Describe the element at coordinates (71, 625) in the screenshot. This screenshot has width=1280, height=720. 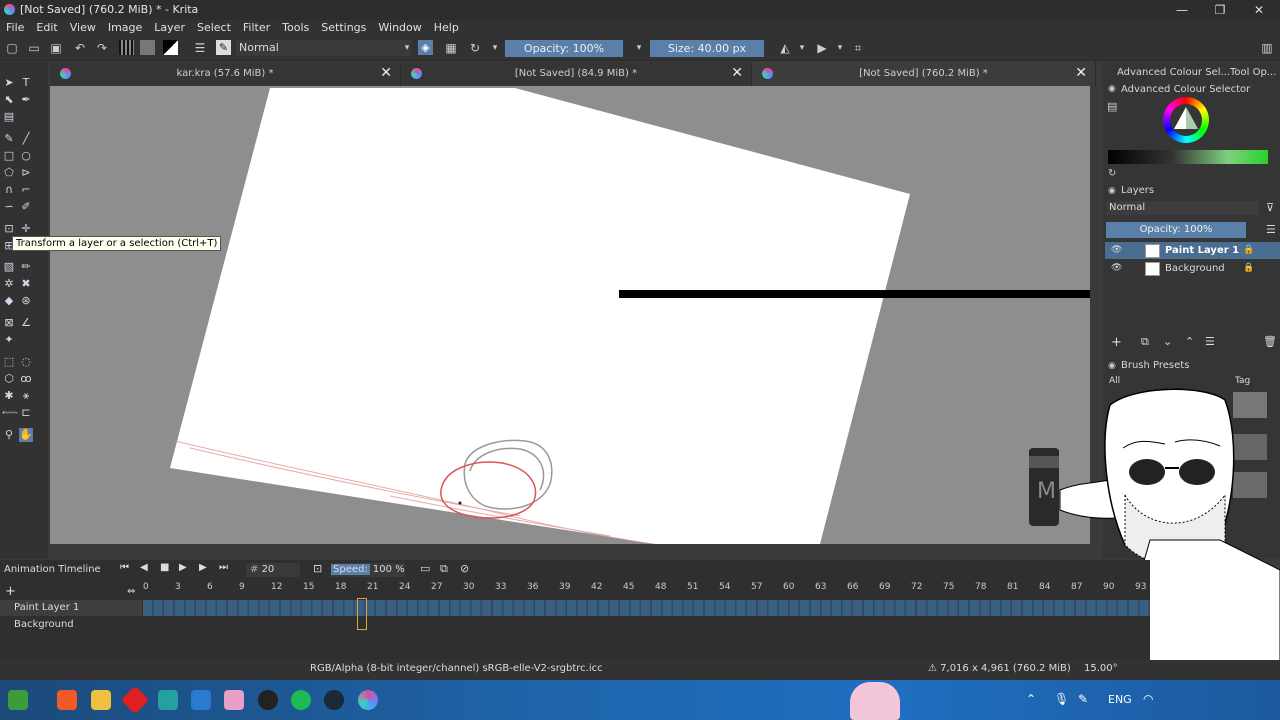
I see `timeline-layer-background: Background` at that location.